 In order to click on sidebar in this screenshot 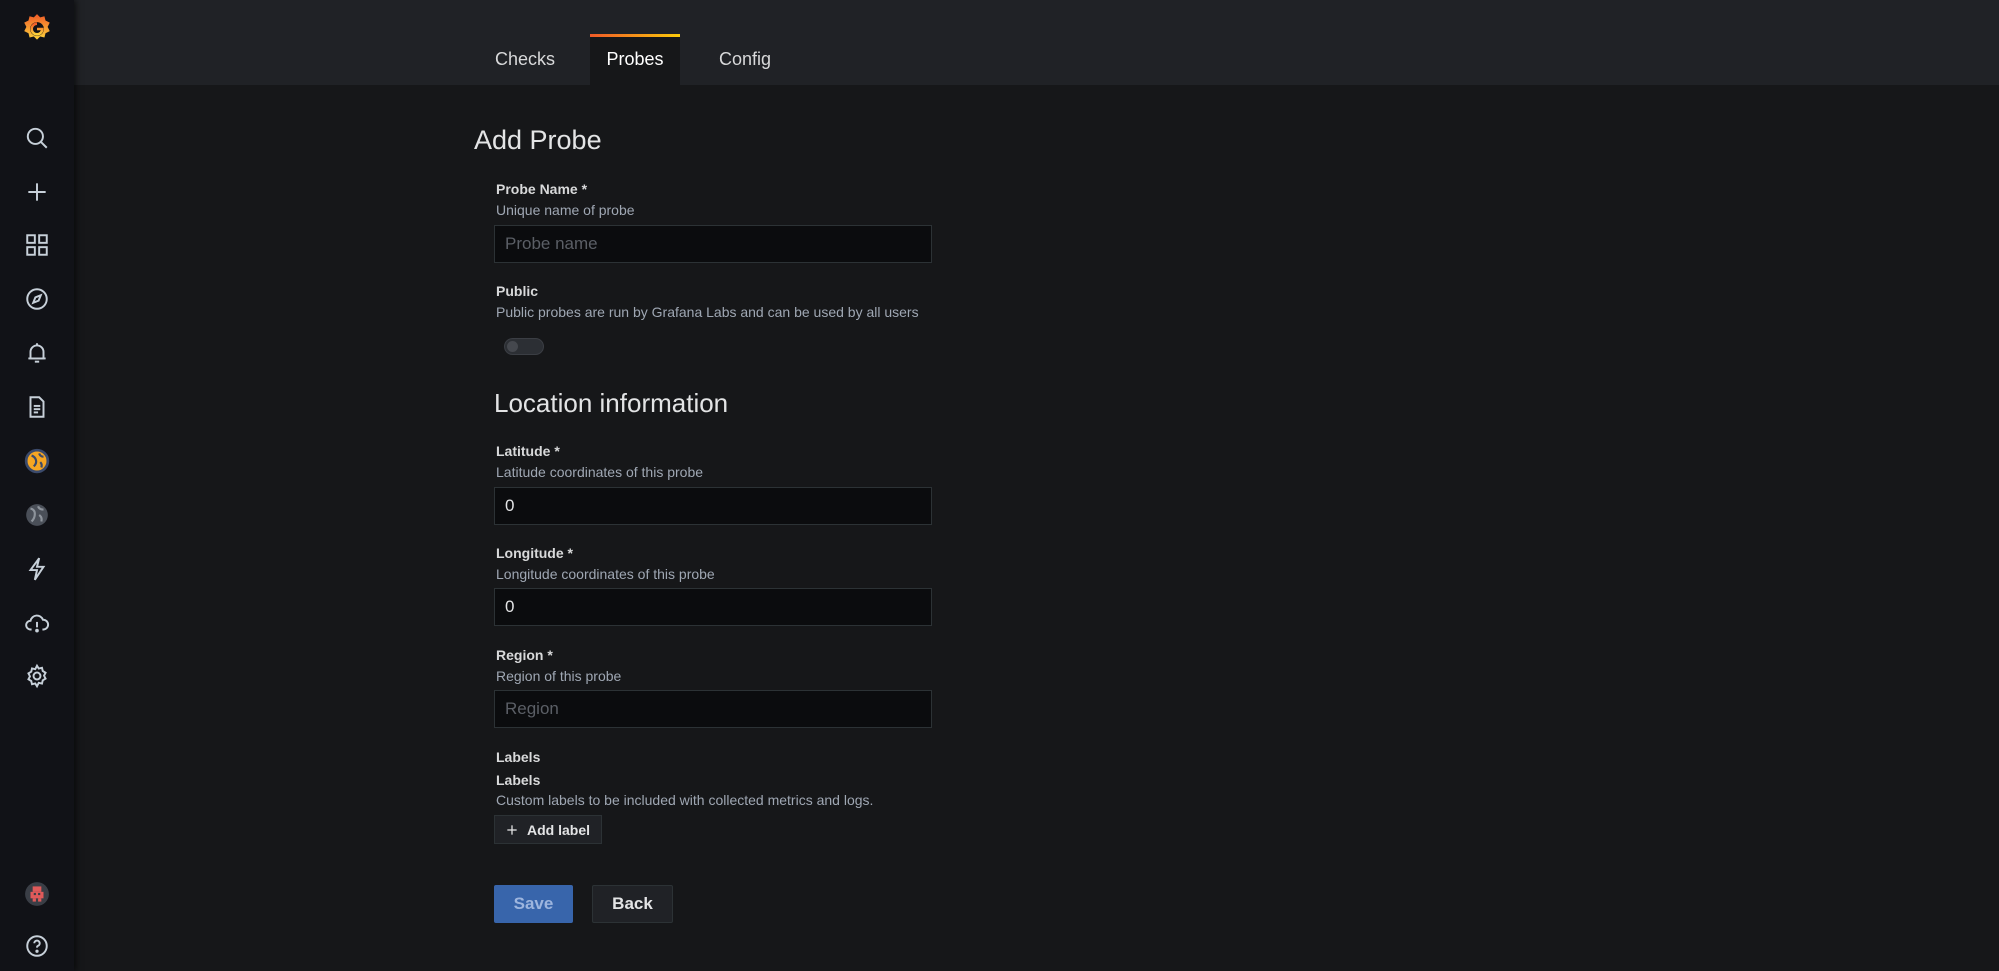, I will do `click(37, 485)`.